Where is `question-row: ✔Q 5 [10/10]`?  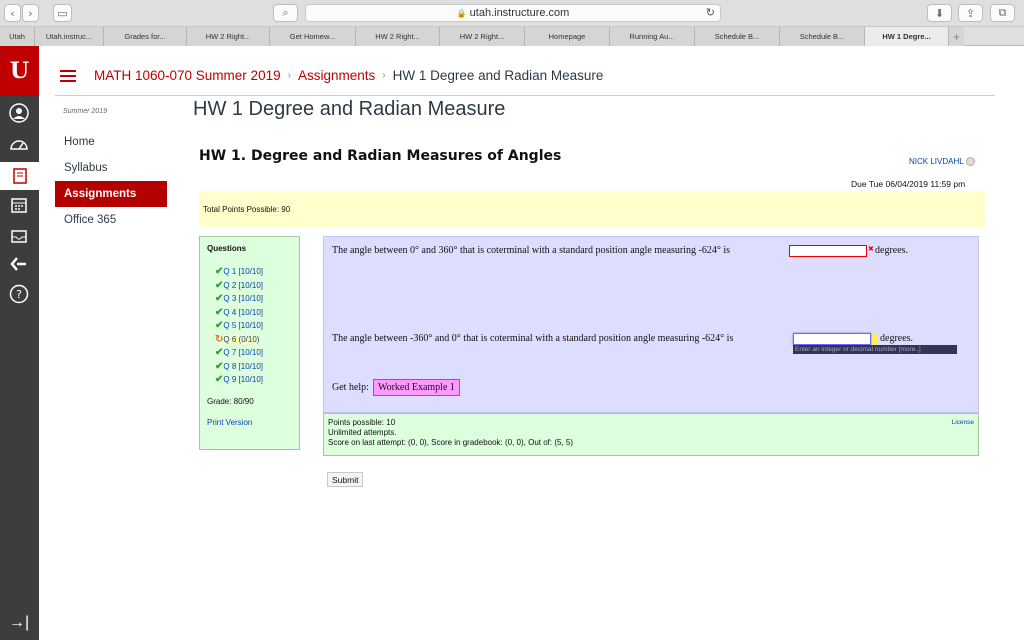
question-row: ✔Q 5 [10/10] is located at coordinates (249, 326).